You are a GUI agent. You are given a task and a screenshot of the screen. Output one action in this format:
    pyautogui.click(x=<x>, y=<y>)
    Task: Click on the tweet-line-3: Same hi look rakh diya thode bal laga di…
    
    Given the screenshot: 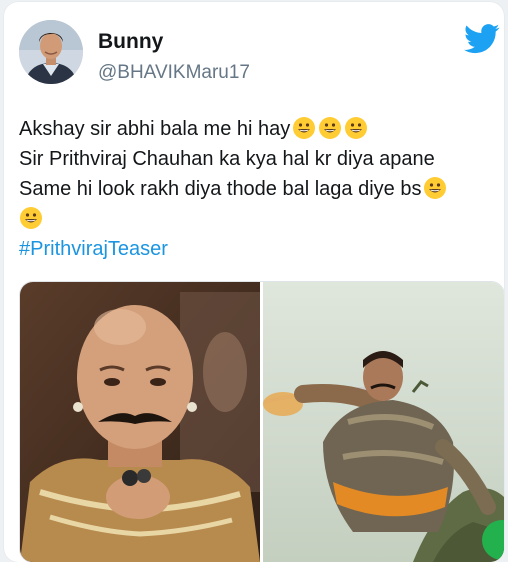 What is the action you would take?
    pyautogui.click(x=259, y=189)
    